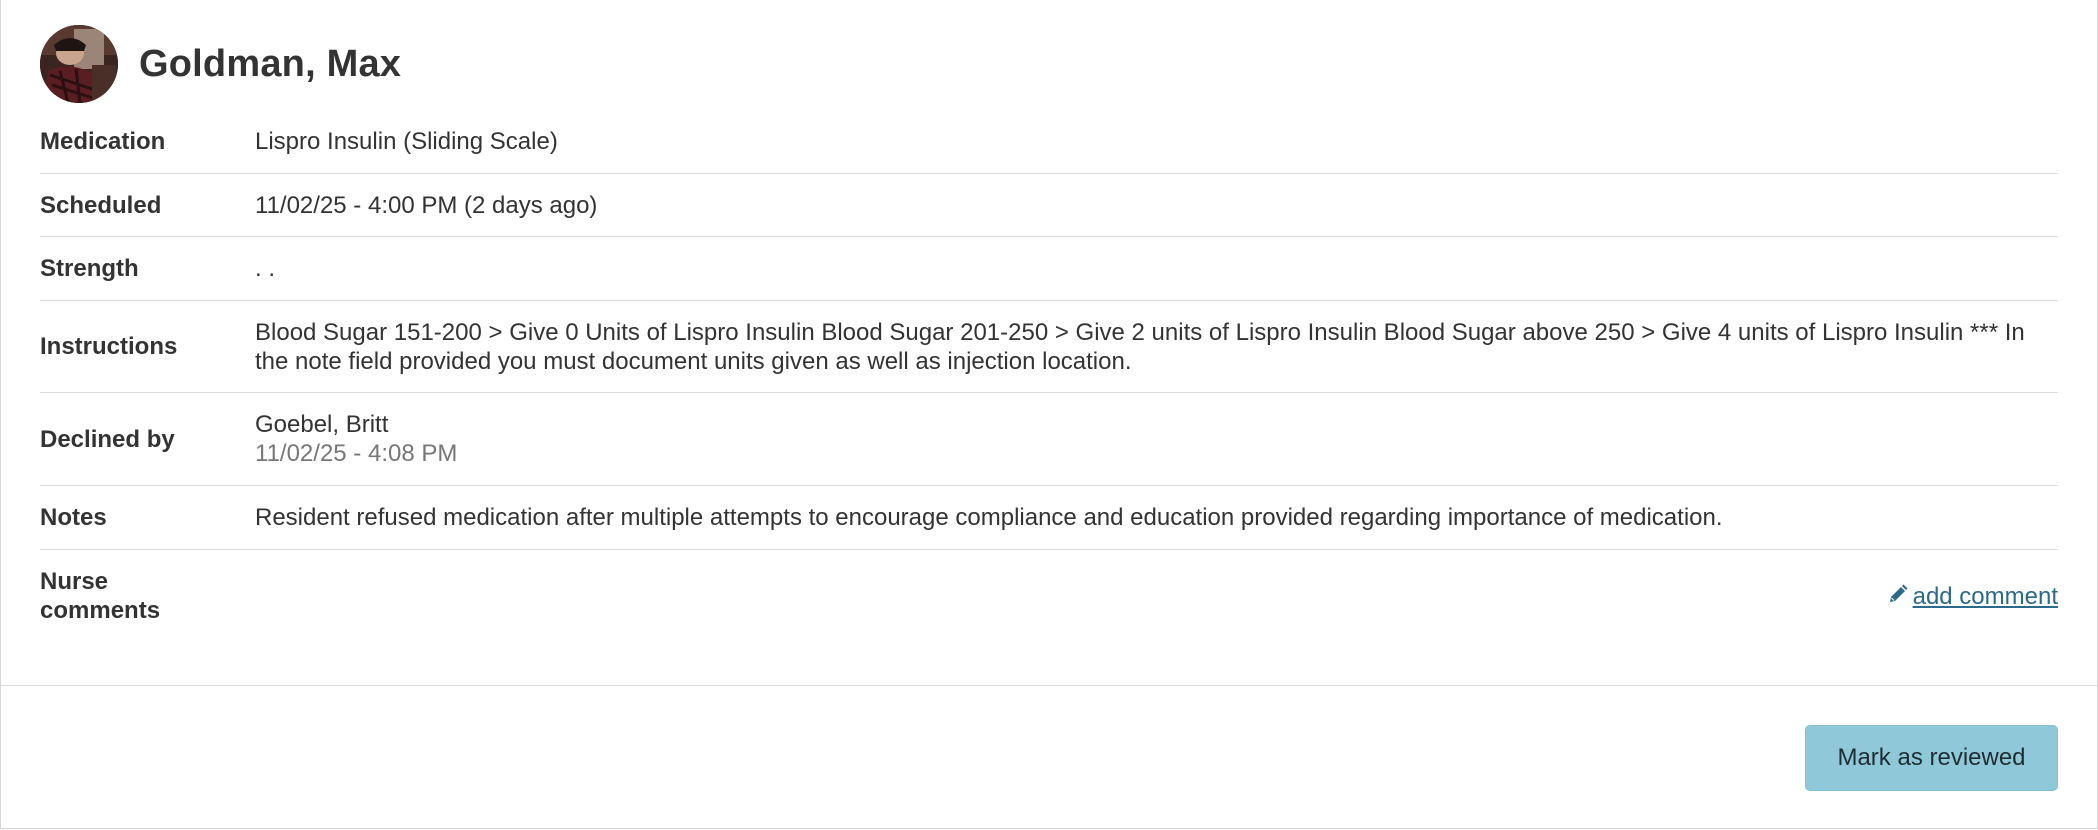 This screenshot has width=2098, height=830. Describe the element at coordinates (147, 596) in the screenshot. I see `nurse-comments-label: Nurse comments` at that location.